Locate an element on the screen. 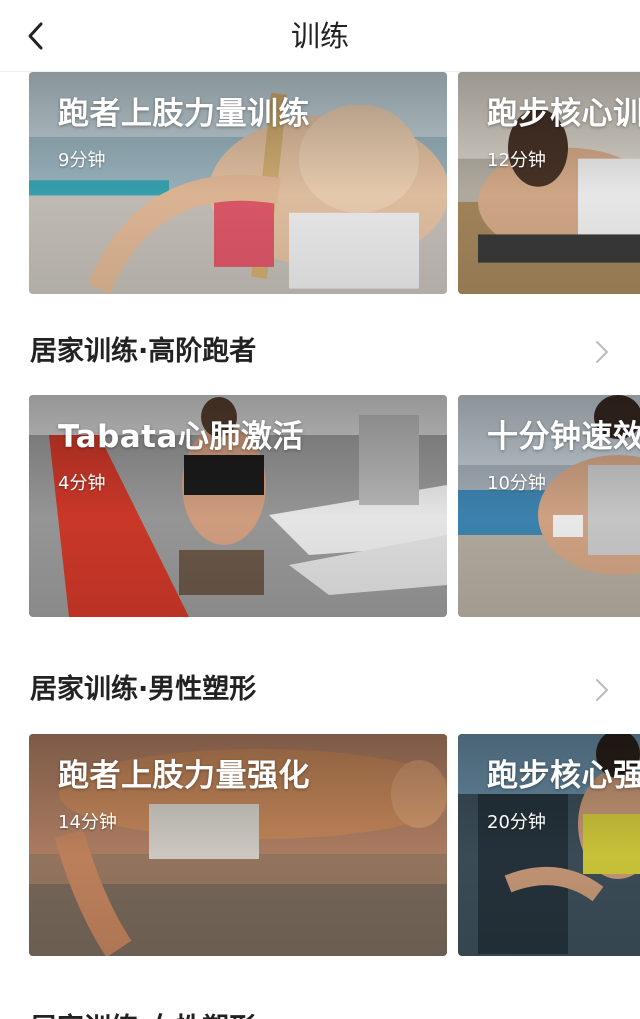  section-header: 居家训练·男性塑形 is located at coordinates (320, 690).